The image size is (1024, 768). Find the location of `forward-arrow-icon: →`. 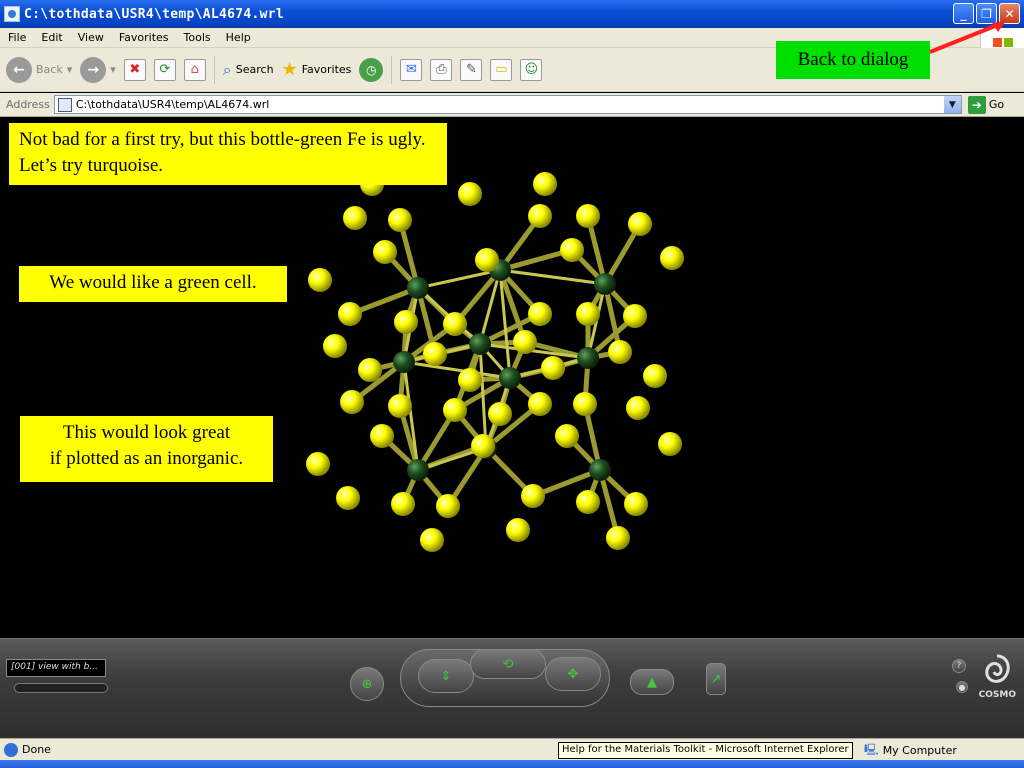

forward-arrow-icon: → is located at coordinates (93, 69).